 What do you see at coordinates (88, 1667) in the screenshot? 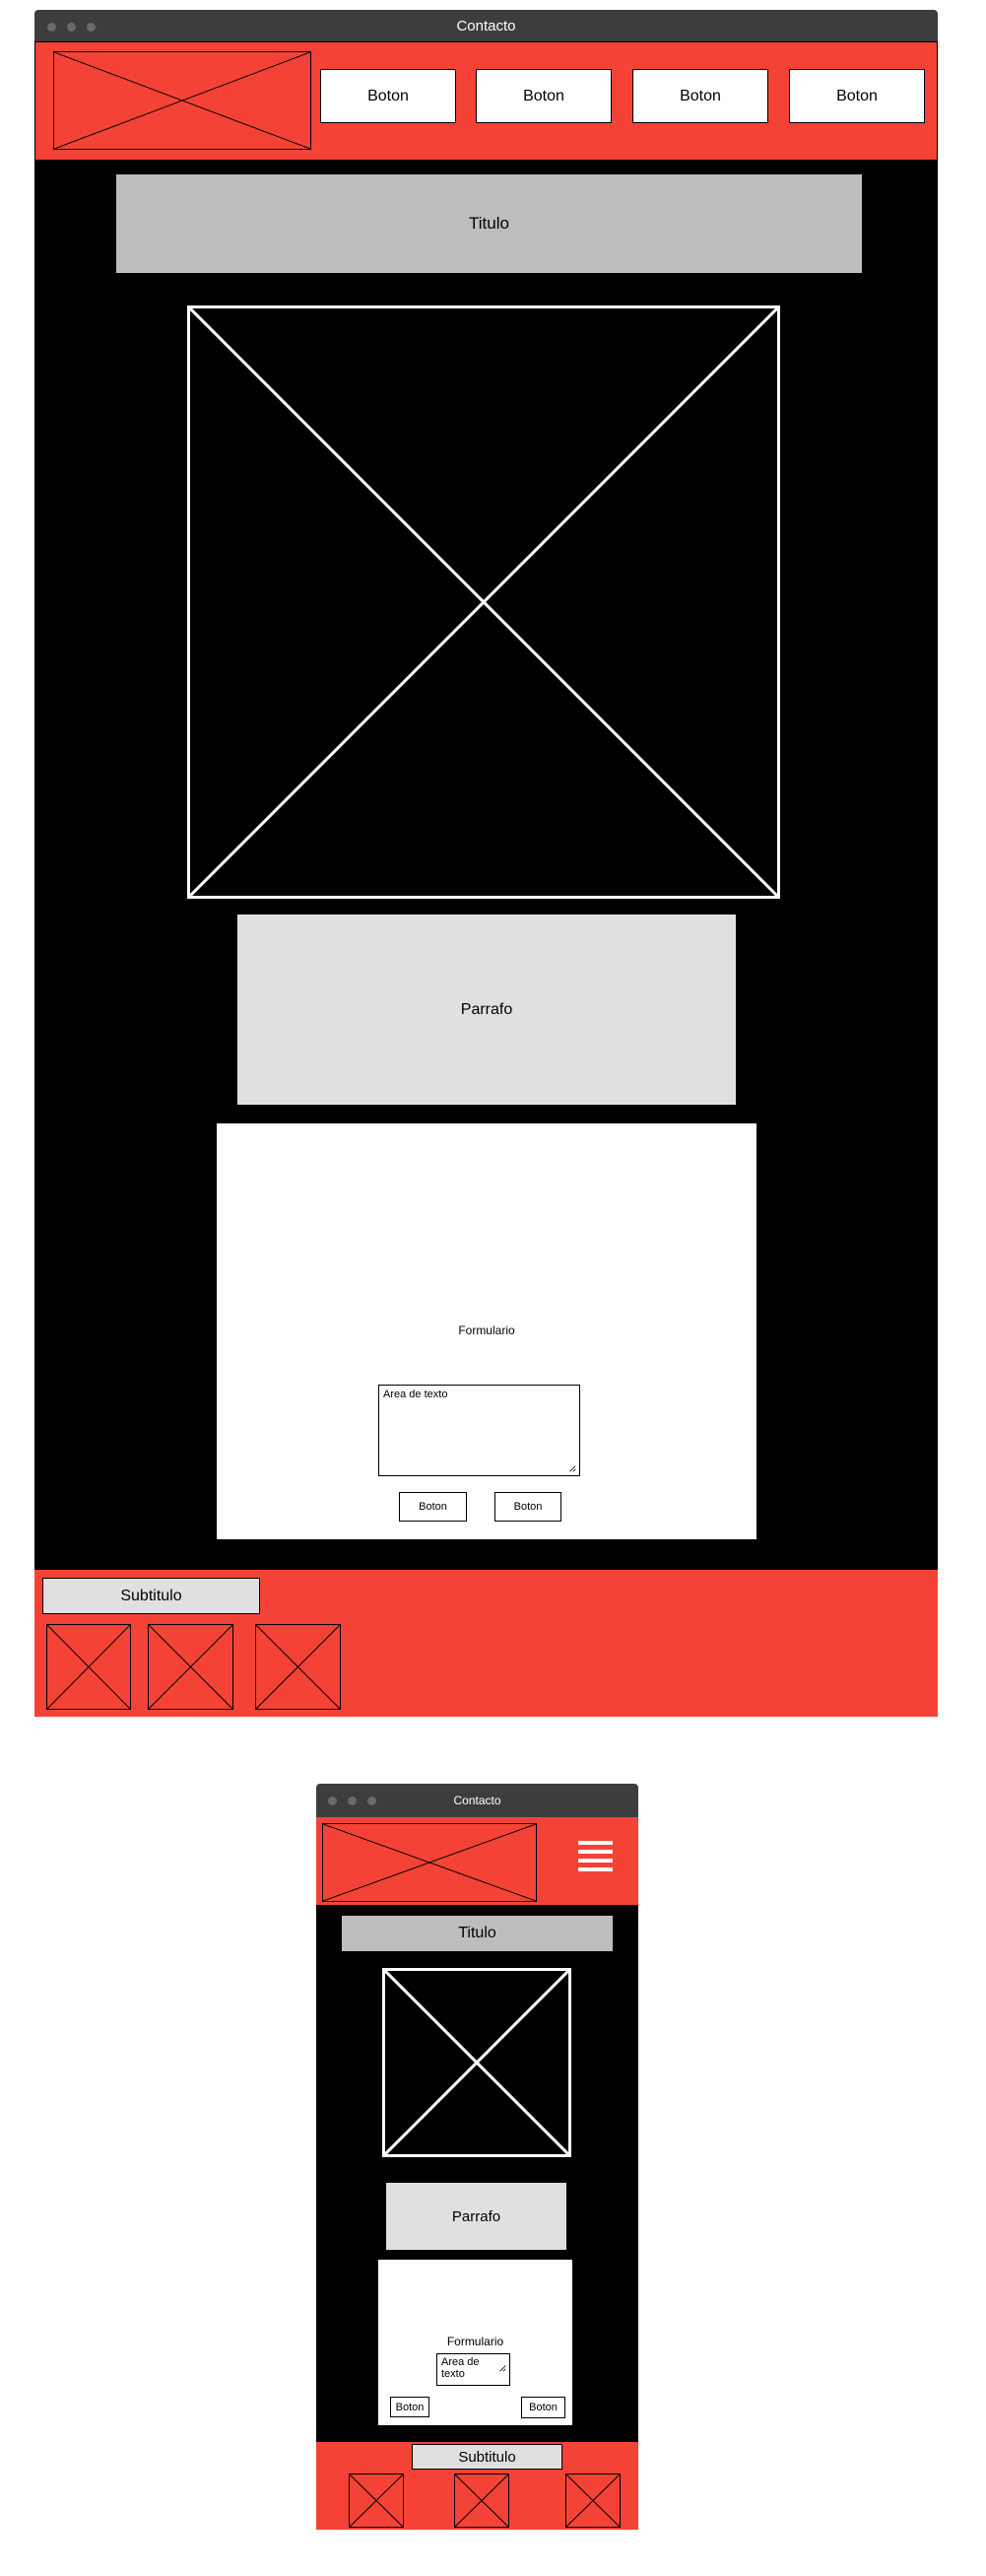
I see `desktop-footer-image-1-placeholder-icon` at bounding box center [88, 1667].